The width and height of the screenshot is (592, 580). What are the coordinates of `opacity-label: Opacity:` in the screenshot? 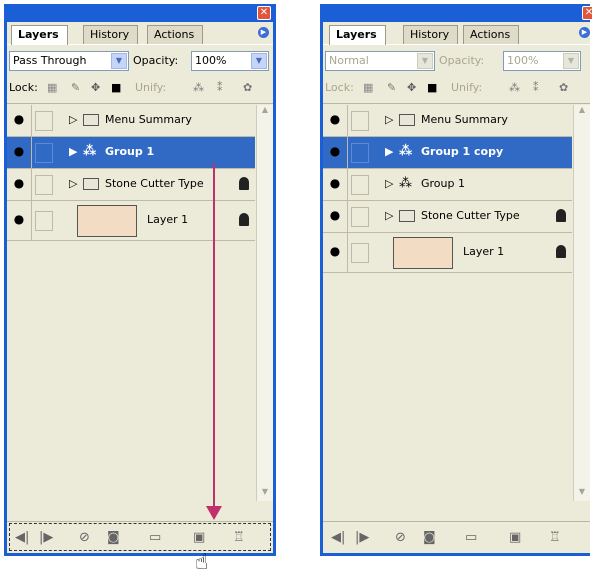 It's located at (156, 60).